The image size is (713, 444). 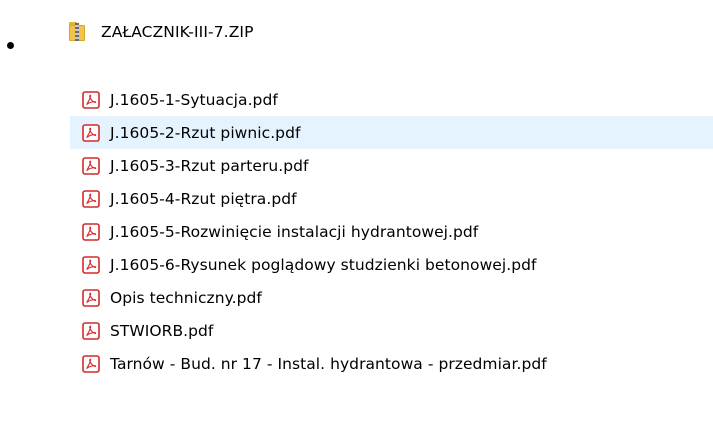 I want to click on file-item: Opis techniczny.pdf, so click(x=391, y=297).